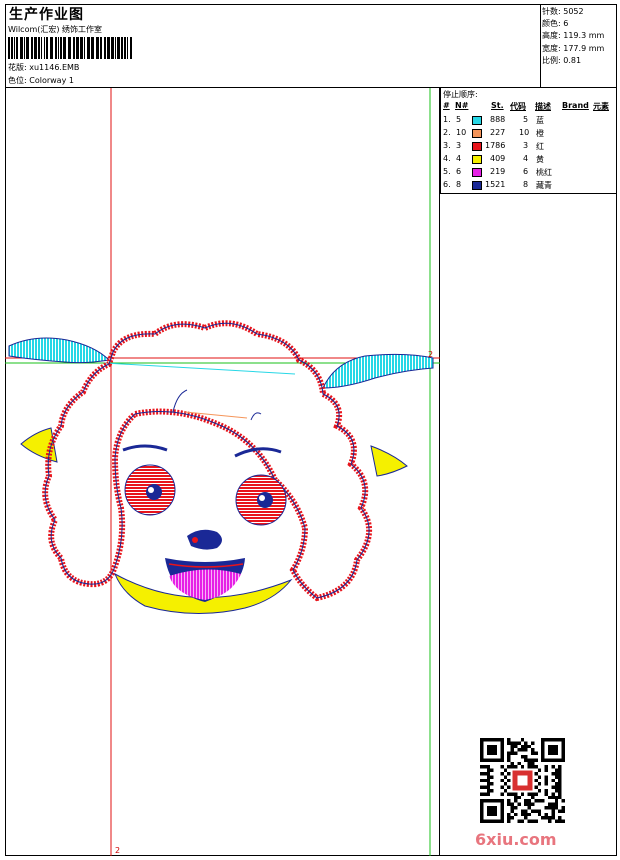 The height and width of the screenshot is (860, 620). Describe the element at coordinates (462, 105) in the screenshot. I see `col-needle: N#` at that location.